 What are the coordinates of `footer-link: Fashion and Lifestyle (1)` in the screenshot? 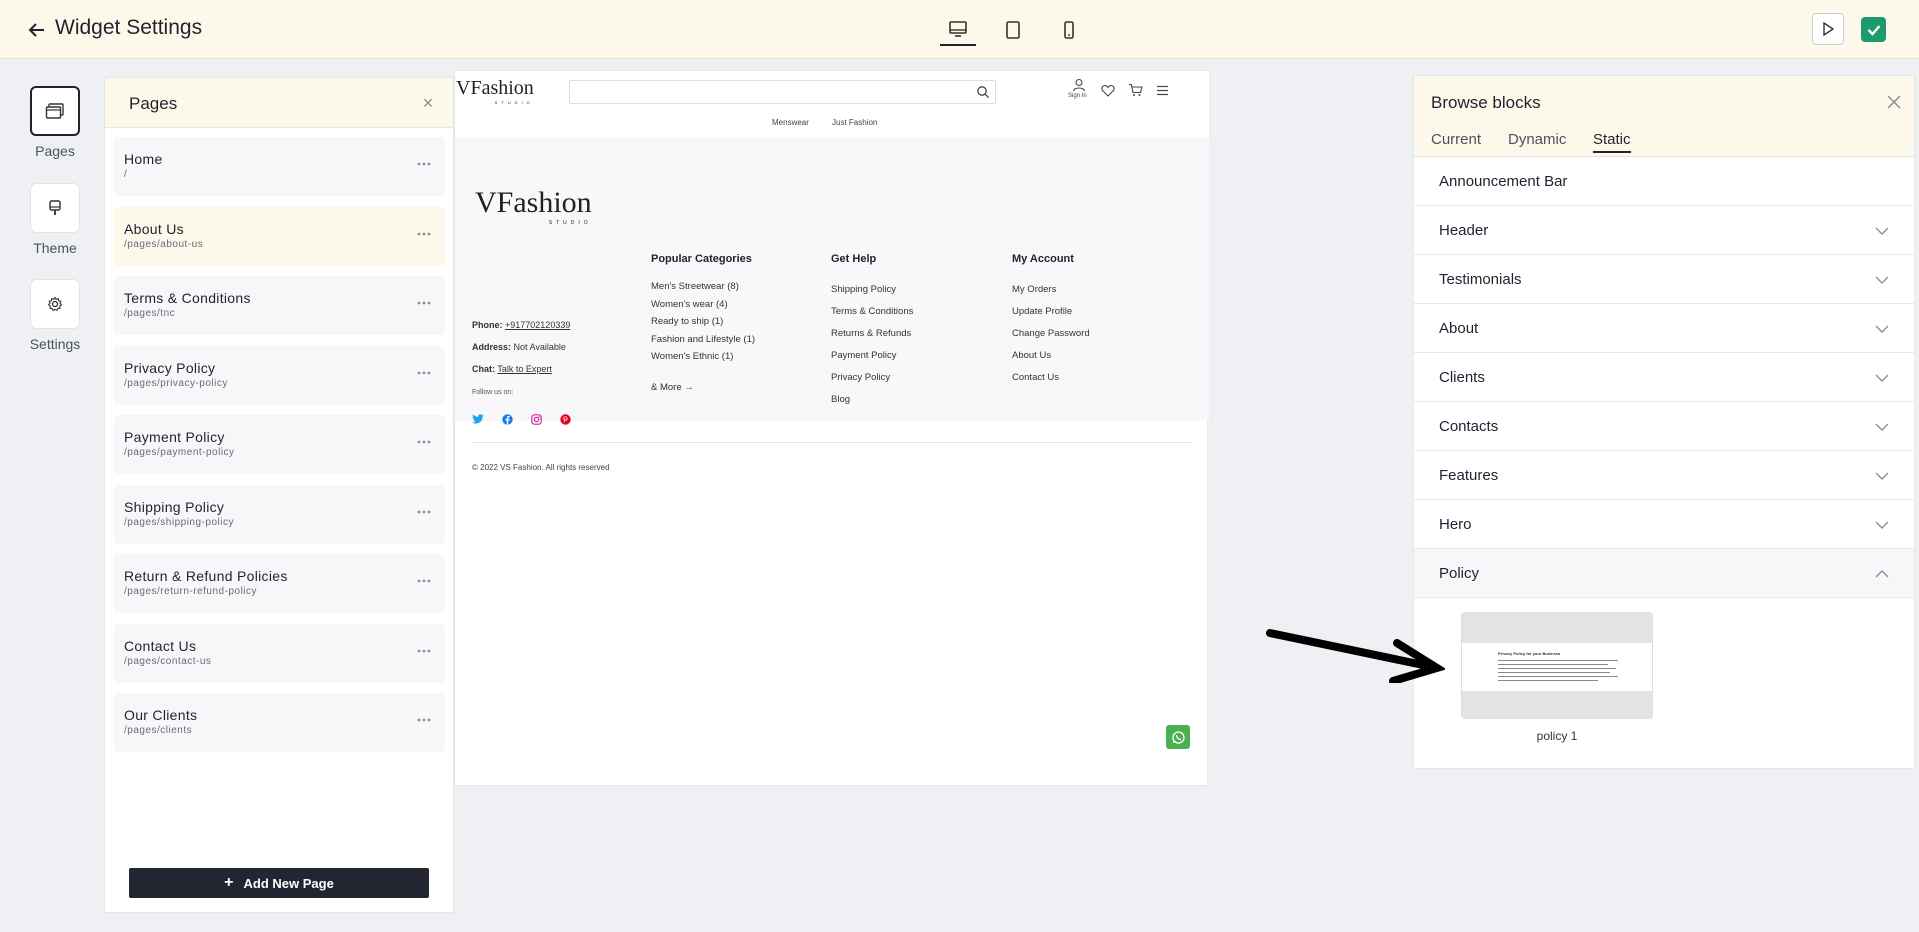 It's located at (703, 339).